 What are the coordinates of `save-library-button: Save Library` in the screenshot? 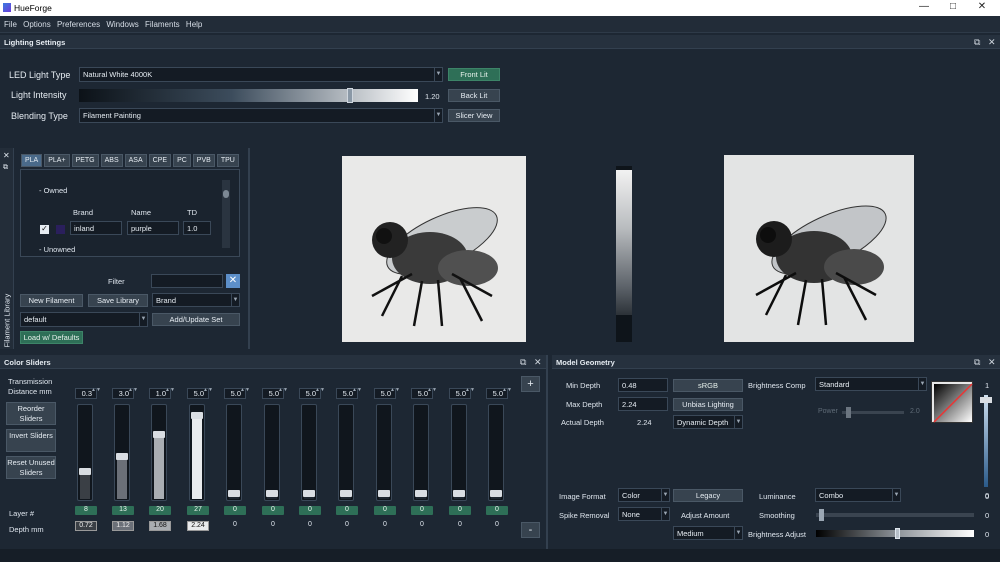 It's located at (118, 300).